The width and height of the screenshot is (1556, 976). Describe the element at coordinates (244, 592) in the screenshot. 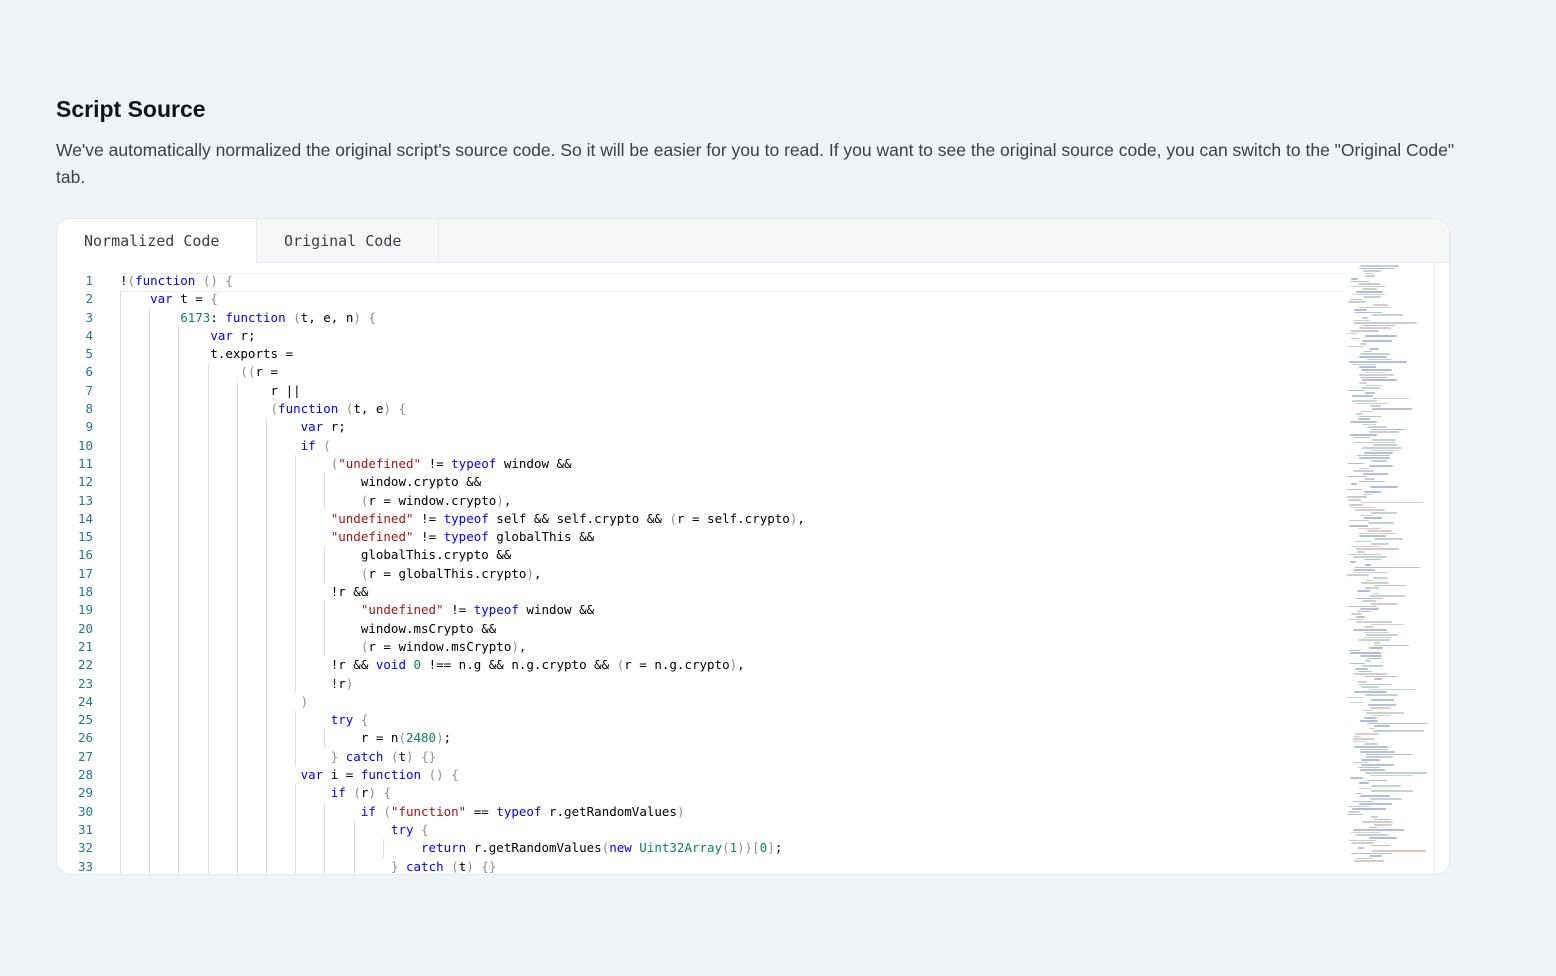

I see `code-text: !r &&` at that location.